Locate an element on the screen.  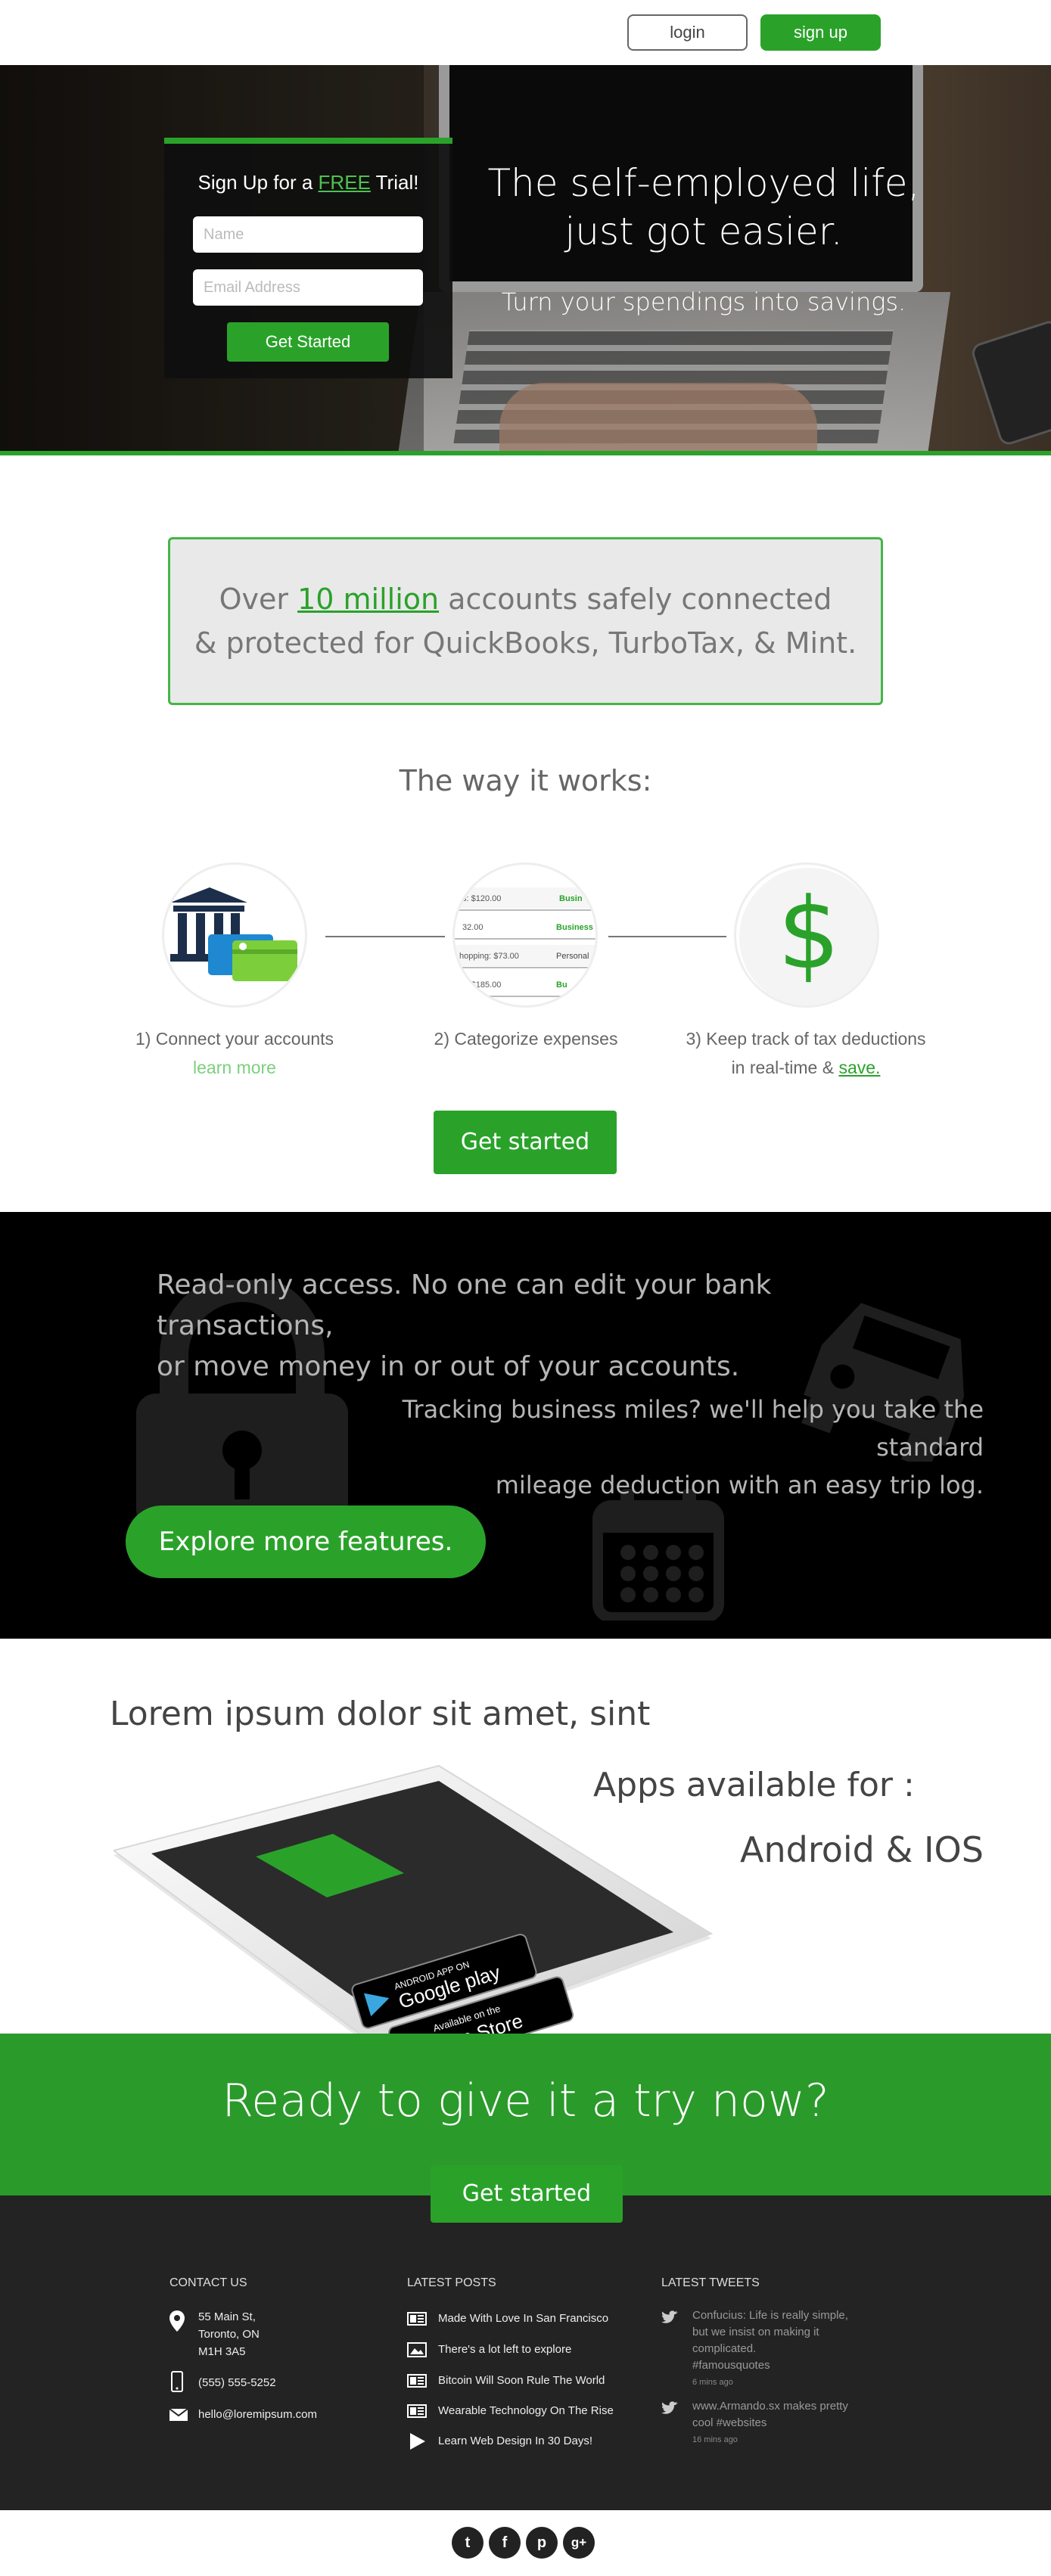
tweet-timestamp: 6 mins ago is located at coordinates (712, 2382).